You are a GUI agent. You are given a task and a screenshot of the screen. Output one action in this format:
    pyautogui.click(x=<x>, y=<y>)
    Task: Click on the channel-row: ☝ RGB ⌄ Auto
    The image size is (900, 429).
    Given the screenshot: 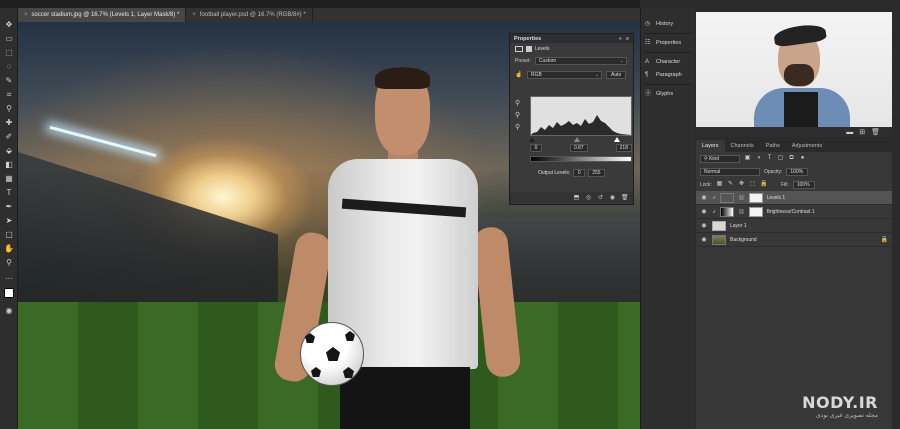 What is the action you would take?
    pyautogui.click(x=571, y=74)
    